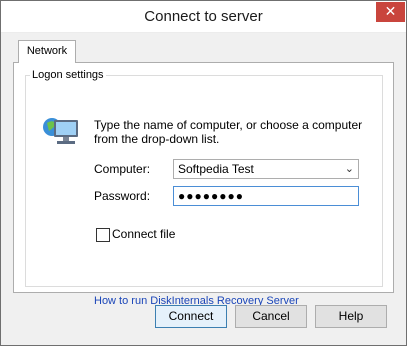 Image resolution: width=407 pixels, height=346 pixels. I want to click on close-icon: ✕, so click(390, 11).